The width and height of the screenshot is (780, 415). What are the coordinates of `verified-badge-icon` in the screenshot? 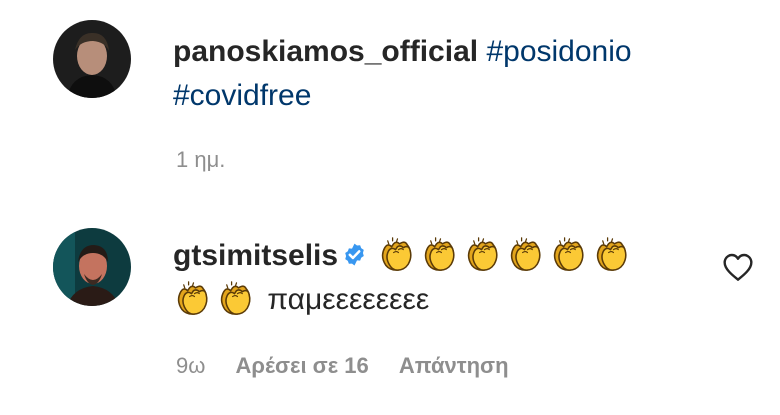 It's located at (354, 251).